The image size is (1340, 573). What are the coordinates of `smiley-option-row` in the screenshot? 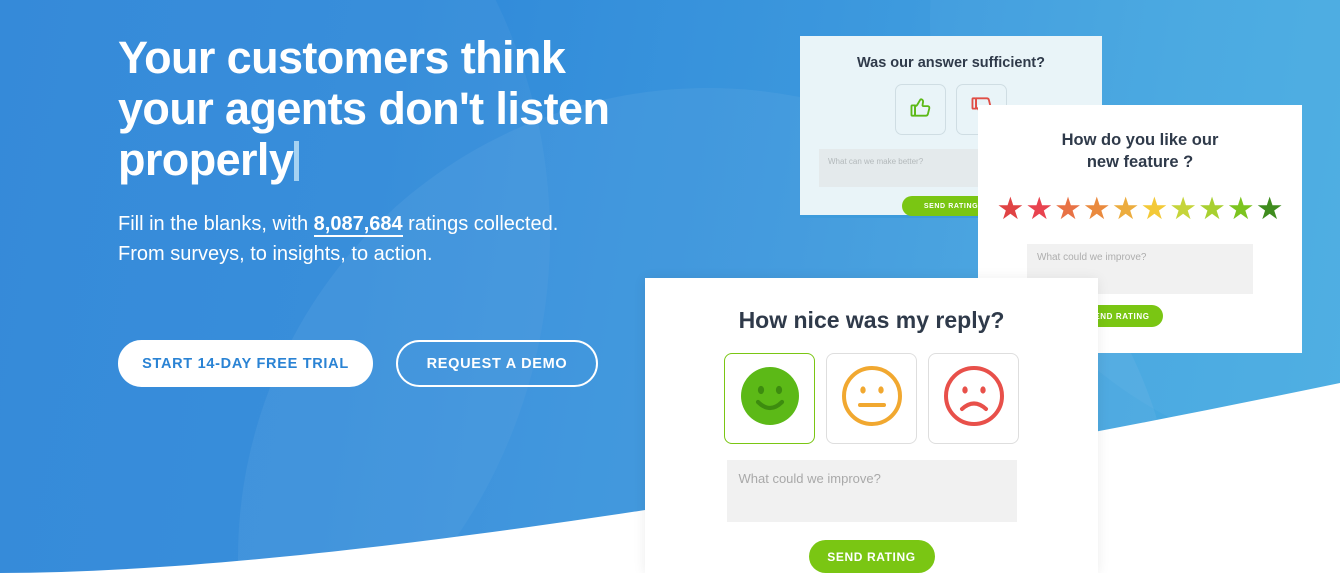 It's located at (871, 398).